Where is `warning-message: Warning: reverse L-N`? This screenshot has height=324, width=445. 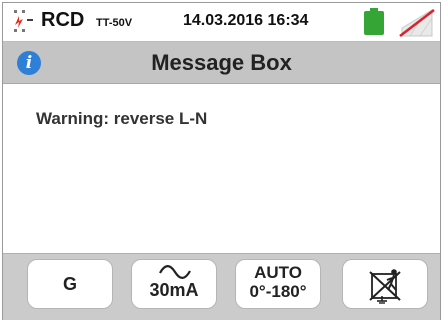
warning-message: Warning: reverse L-N is located at coordinates (122, 118).